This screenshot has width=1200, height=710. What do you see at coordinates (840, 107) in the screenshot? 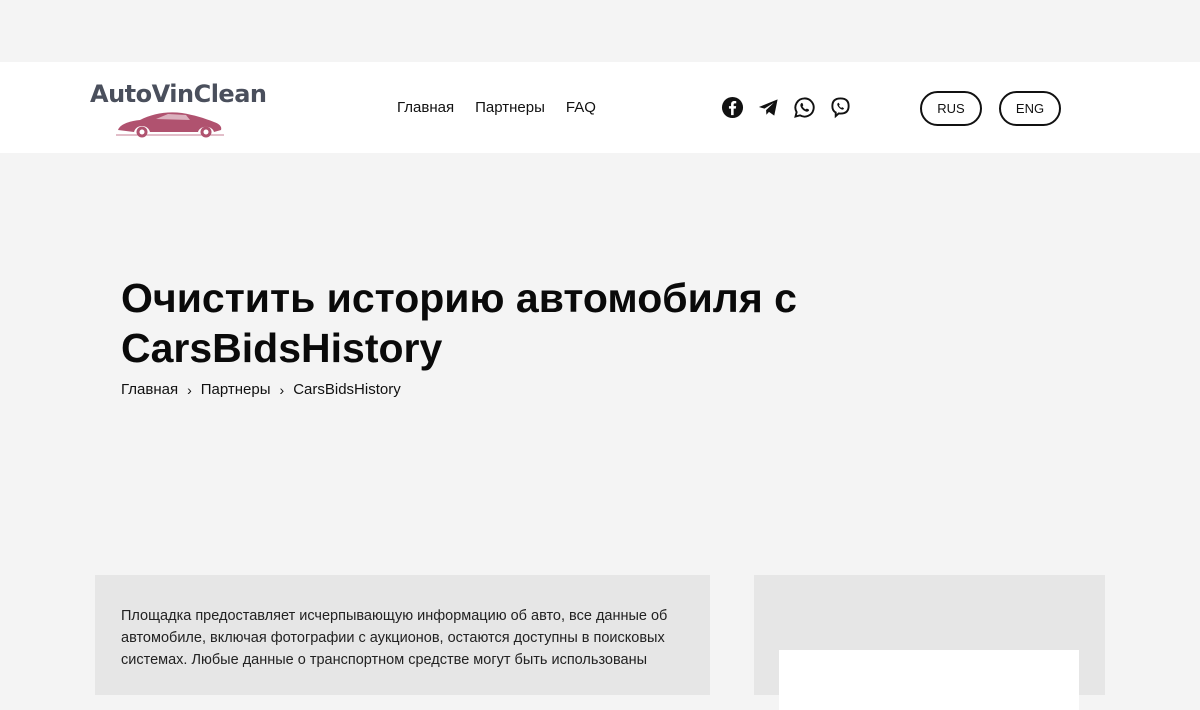
I see `viber-icon` at bounding box center [840, 107].